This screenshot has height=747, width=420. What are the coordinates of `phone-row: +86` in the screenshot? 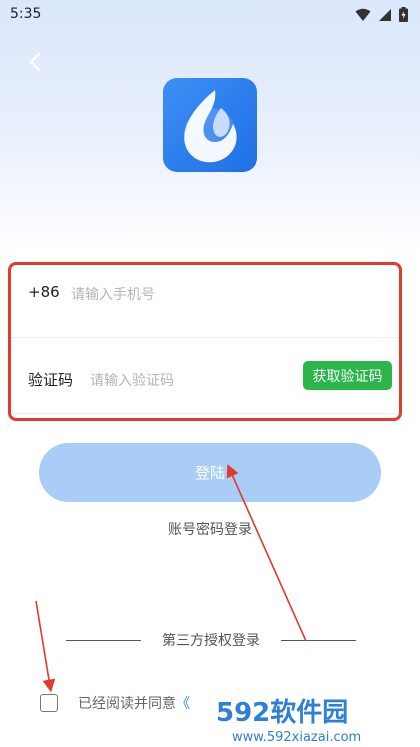 It's located at (205, 301).